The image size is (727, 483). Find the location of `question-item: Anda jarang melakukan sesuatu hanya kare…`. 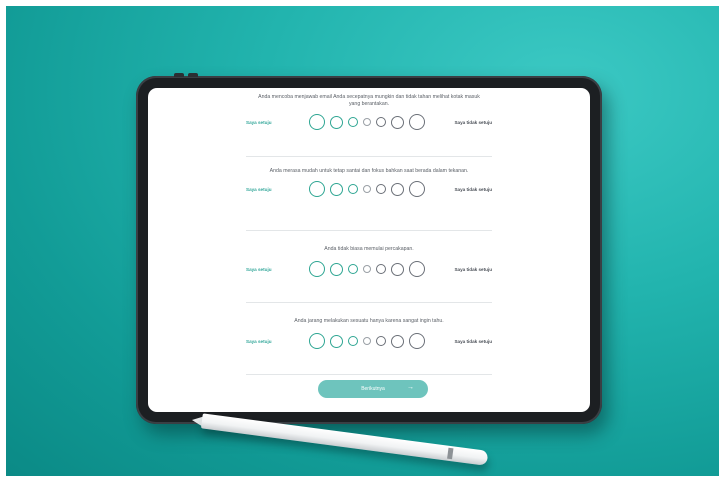

question-item: Anda jarang melakukan sesuatu hanya kare… is located at coordinates (369, 346).